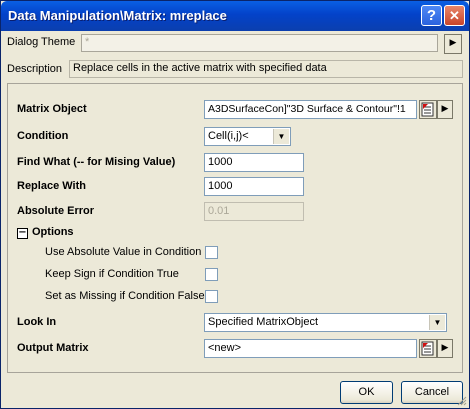  What do you see at coordinates (454, 15) in the screenshot?
I see `close-button: ✕` at bounding box center [454, 15].